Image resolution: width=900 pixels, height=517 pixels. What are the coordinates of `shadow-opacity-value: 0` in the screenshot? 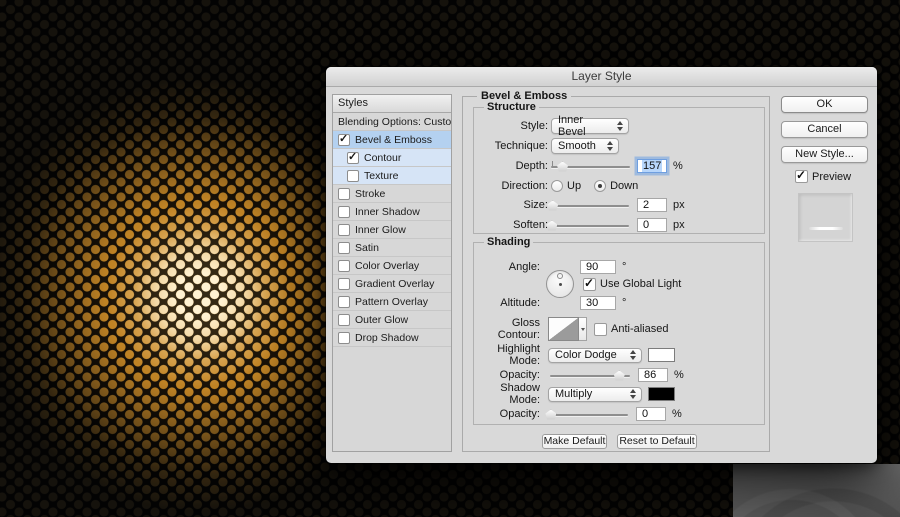 It's located at (645, 414).